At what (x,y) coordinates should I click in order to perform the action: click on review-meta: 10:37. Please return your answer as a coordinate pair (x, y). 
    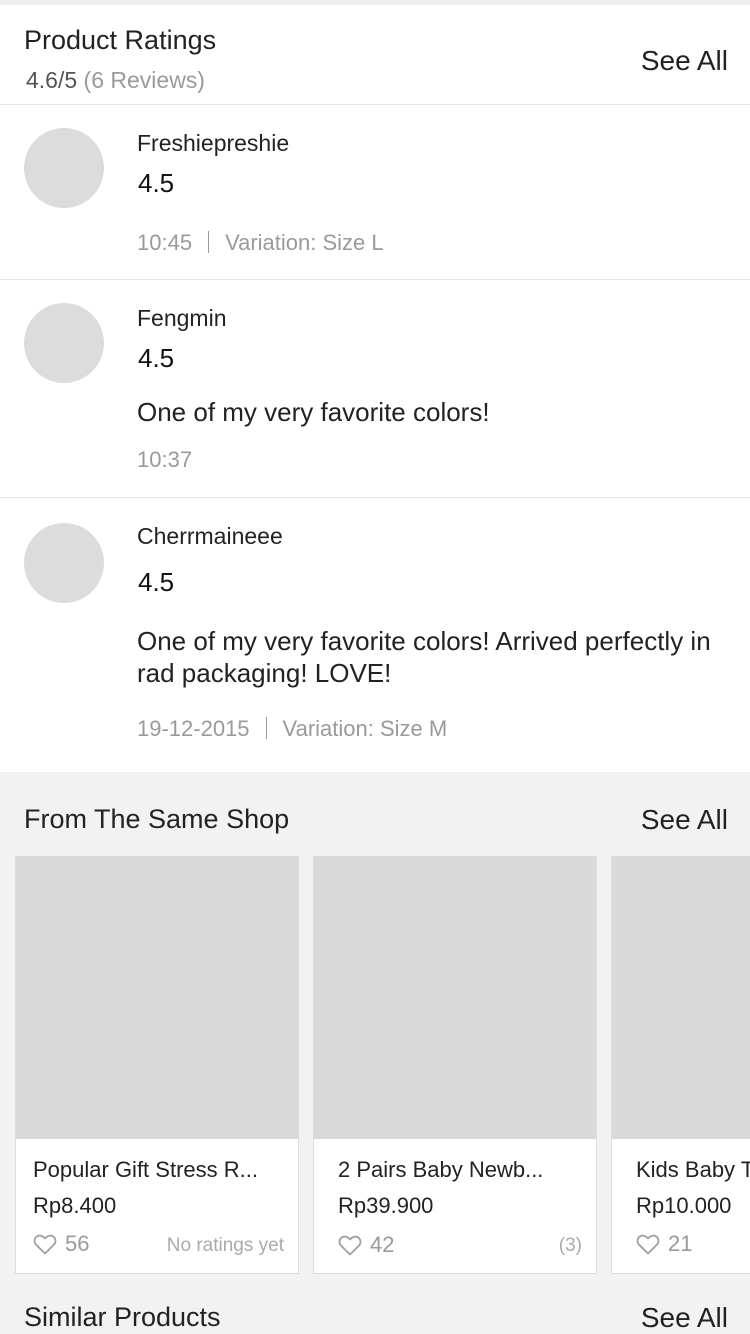
    Looking at the image, I should click on (164, 460).